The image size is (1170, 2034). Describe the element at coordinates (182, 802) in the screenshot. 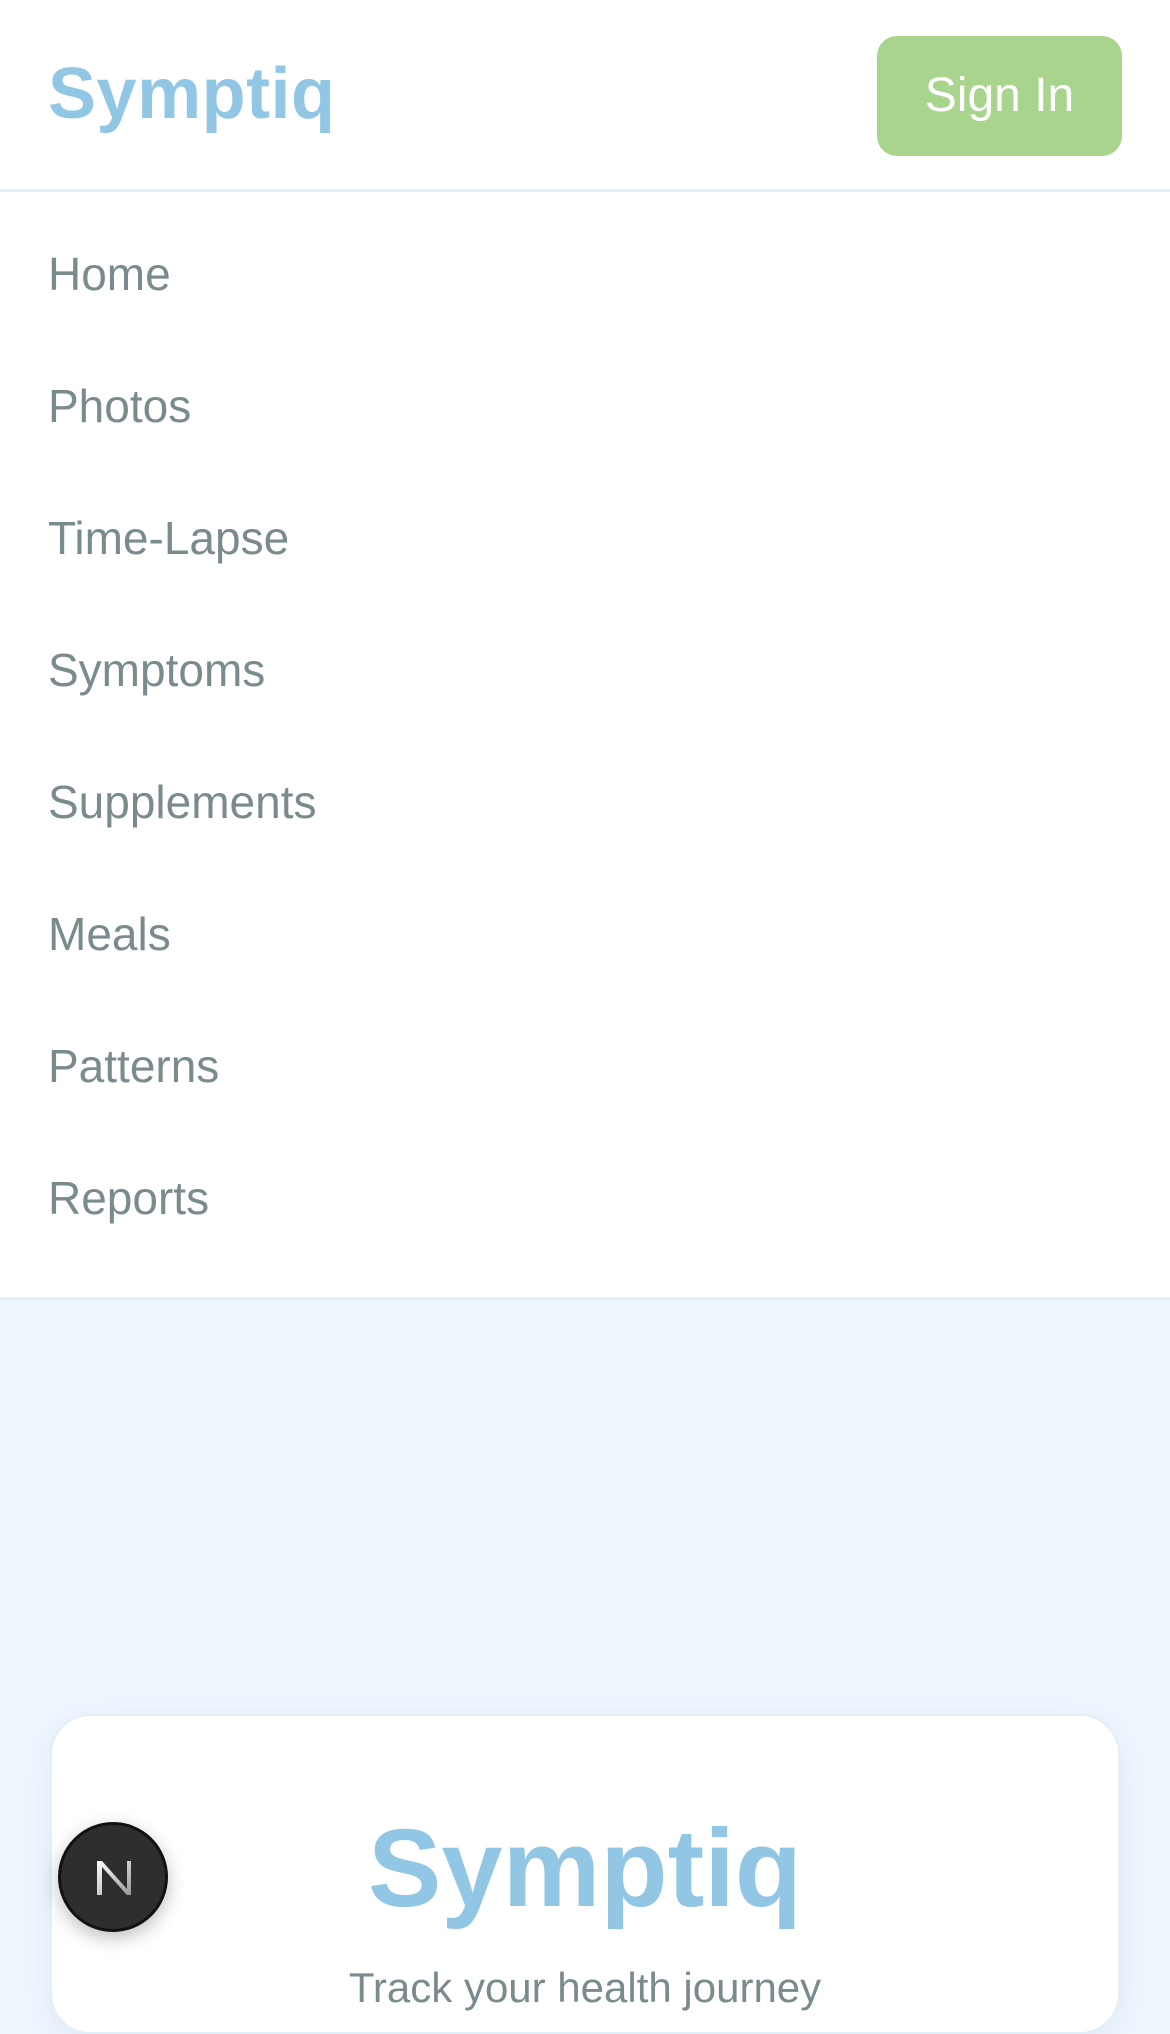

I see `nav-item-supplements: Supplements` at that location.